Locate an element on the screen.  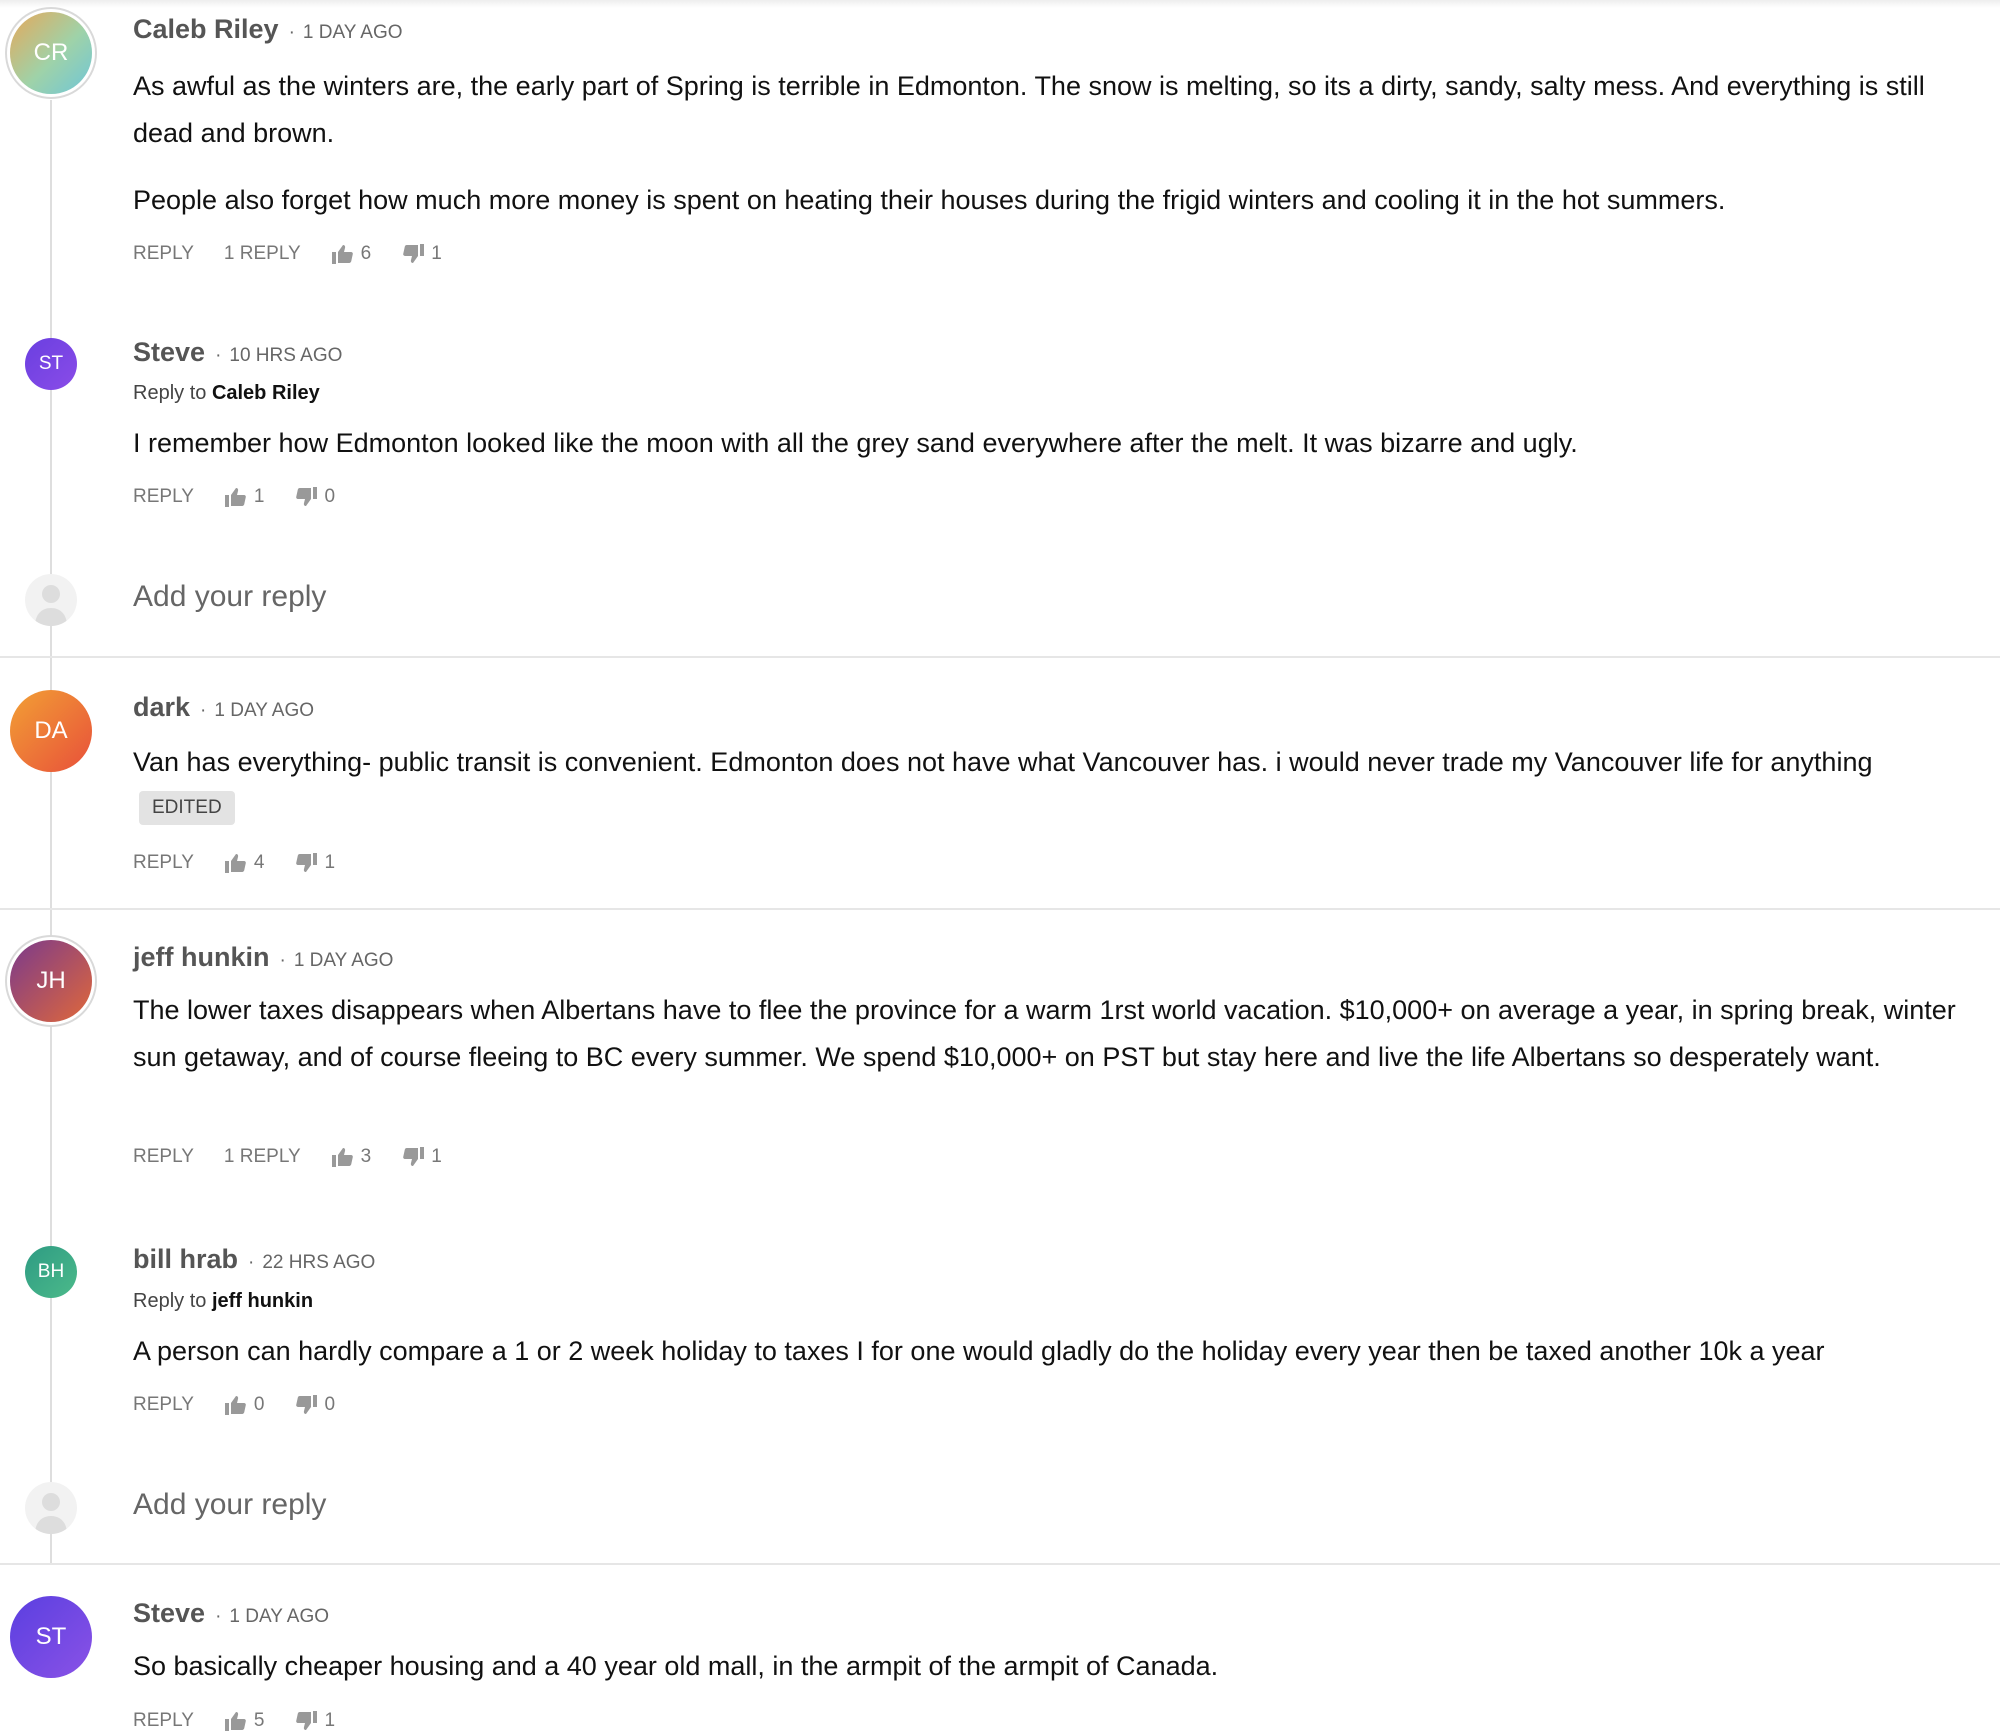
comment-meta: bill hrab 22 HRS AGO is located at coordinates (254, 1259).